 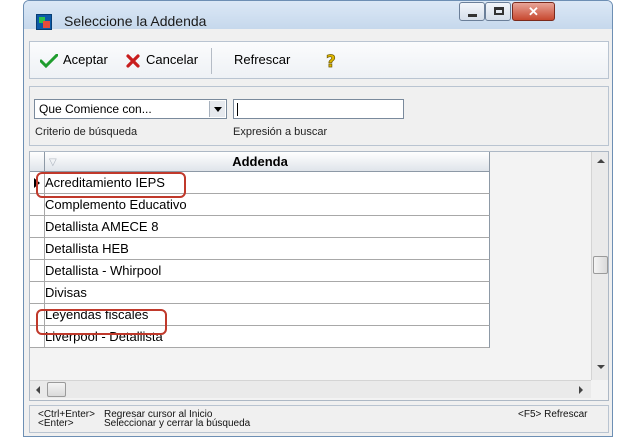 I want to click on expression-label: Expresión a buscar, so click(x=280, y=132).